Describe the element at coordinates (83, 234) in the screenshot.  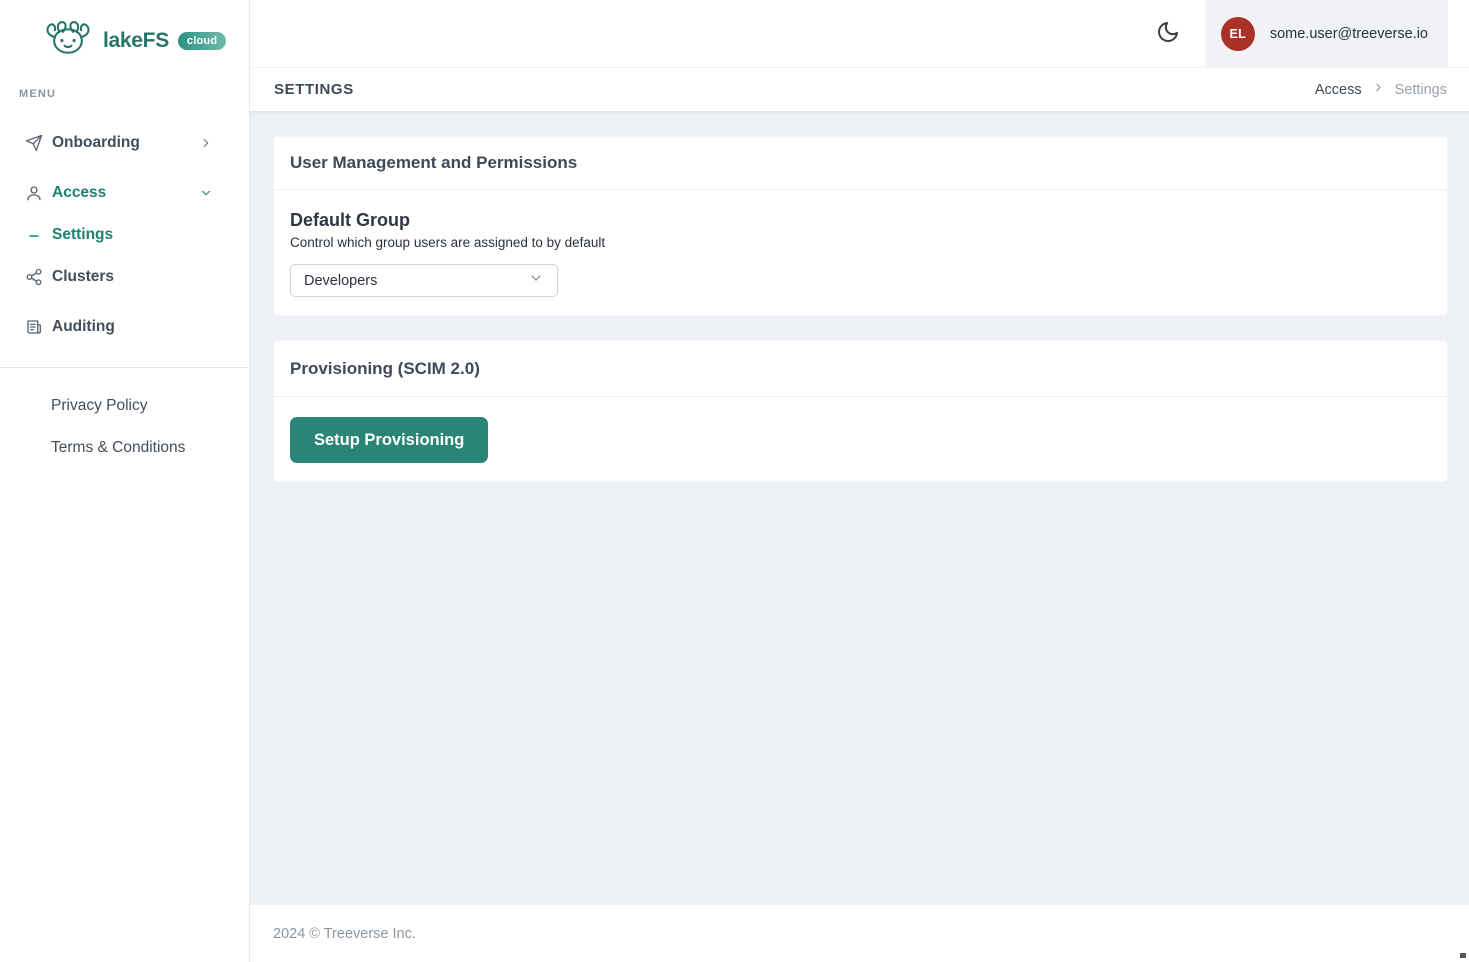
I see `sidebar-item-label: Settings` at that location.